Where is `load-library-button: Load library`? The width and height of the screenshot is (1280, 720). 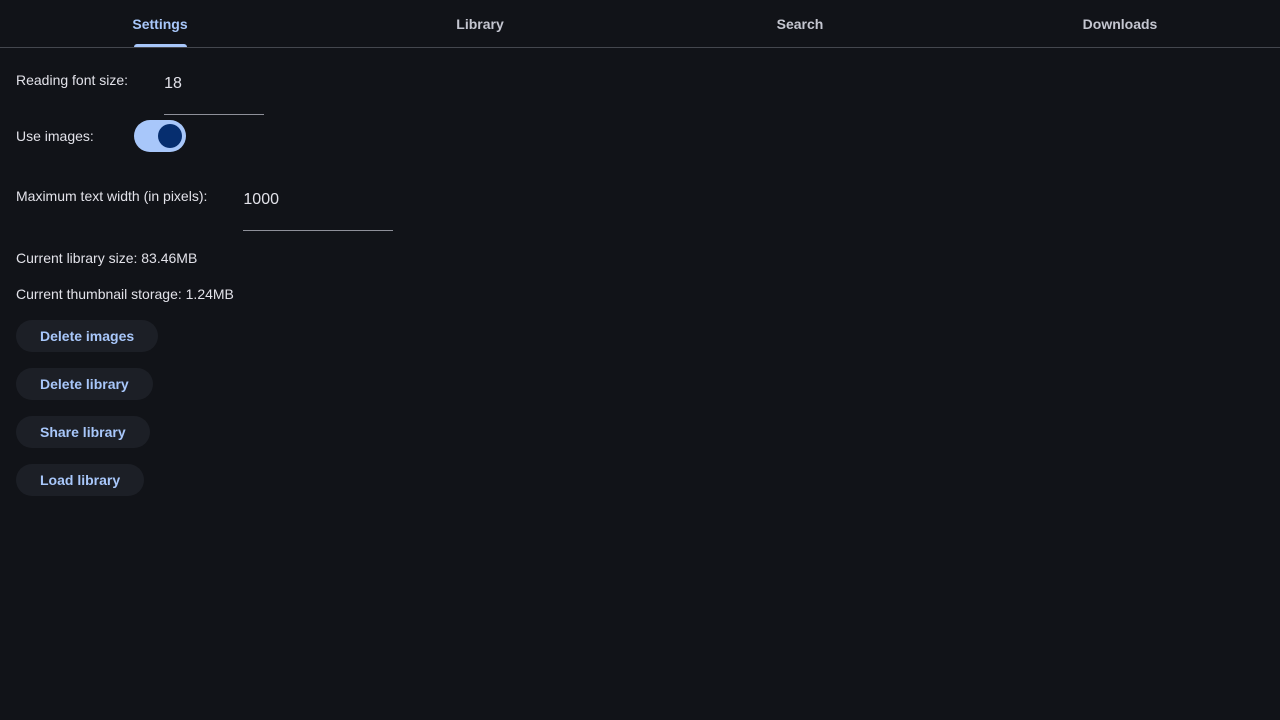 load-library-button: Load library is located at coordinates (80, 480).